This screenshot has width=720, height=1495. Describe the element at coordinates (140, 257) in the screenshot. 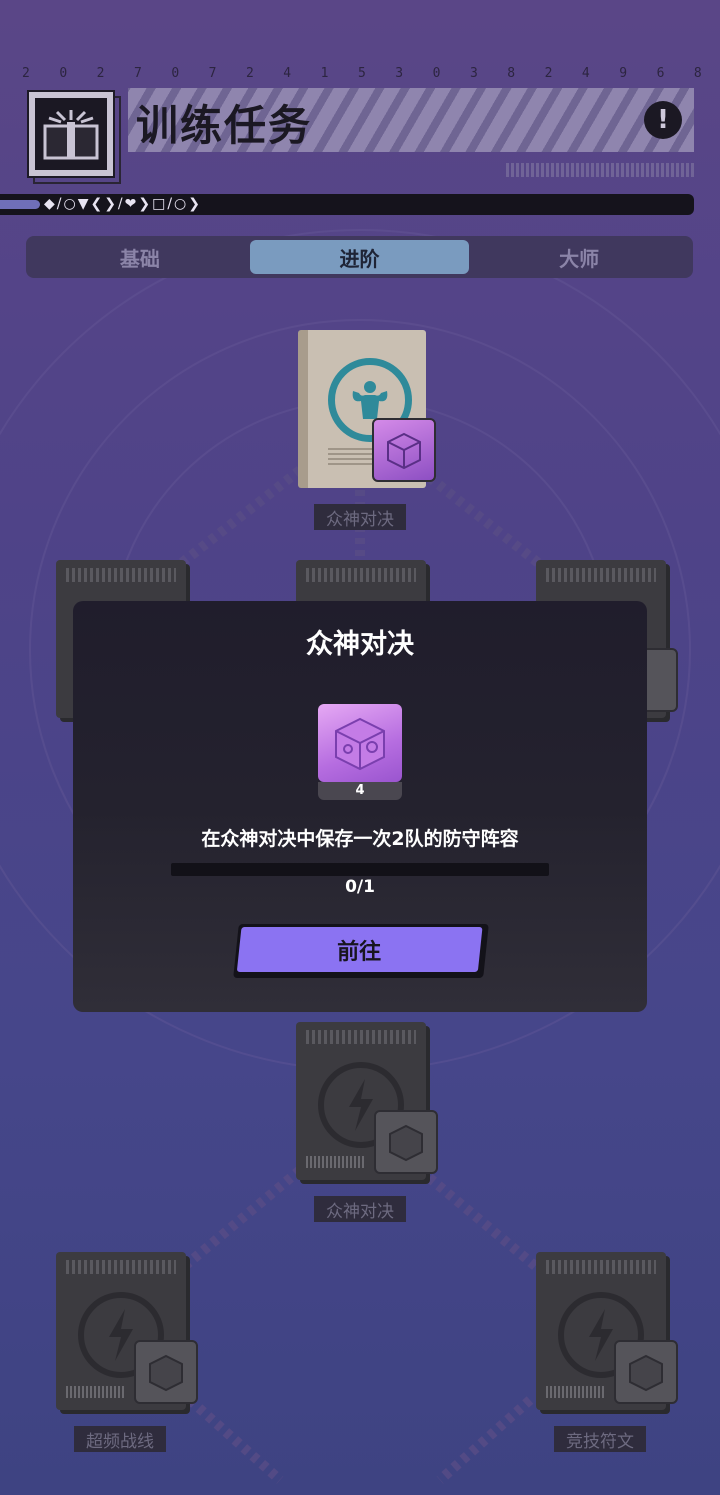

I see `tab-basic: 基础` at that location.